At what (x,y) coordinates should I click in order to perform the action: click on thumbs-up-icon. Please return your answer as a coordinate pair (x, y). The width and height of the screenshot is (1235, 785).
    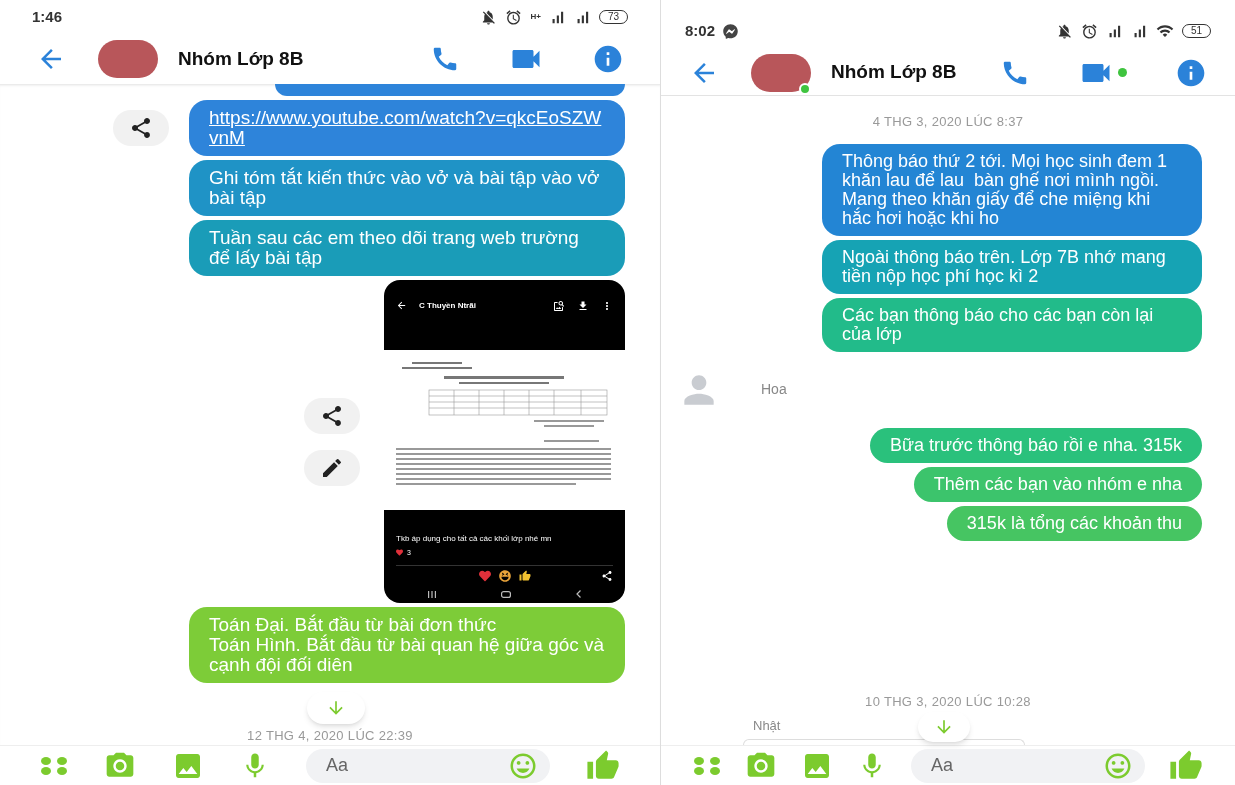
    Looking at the image, I should click on (524, 576).